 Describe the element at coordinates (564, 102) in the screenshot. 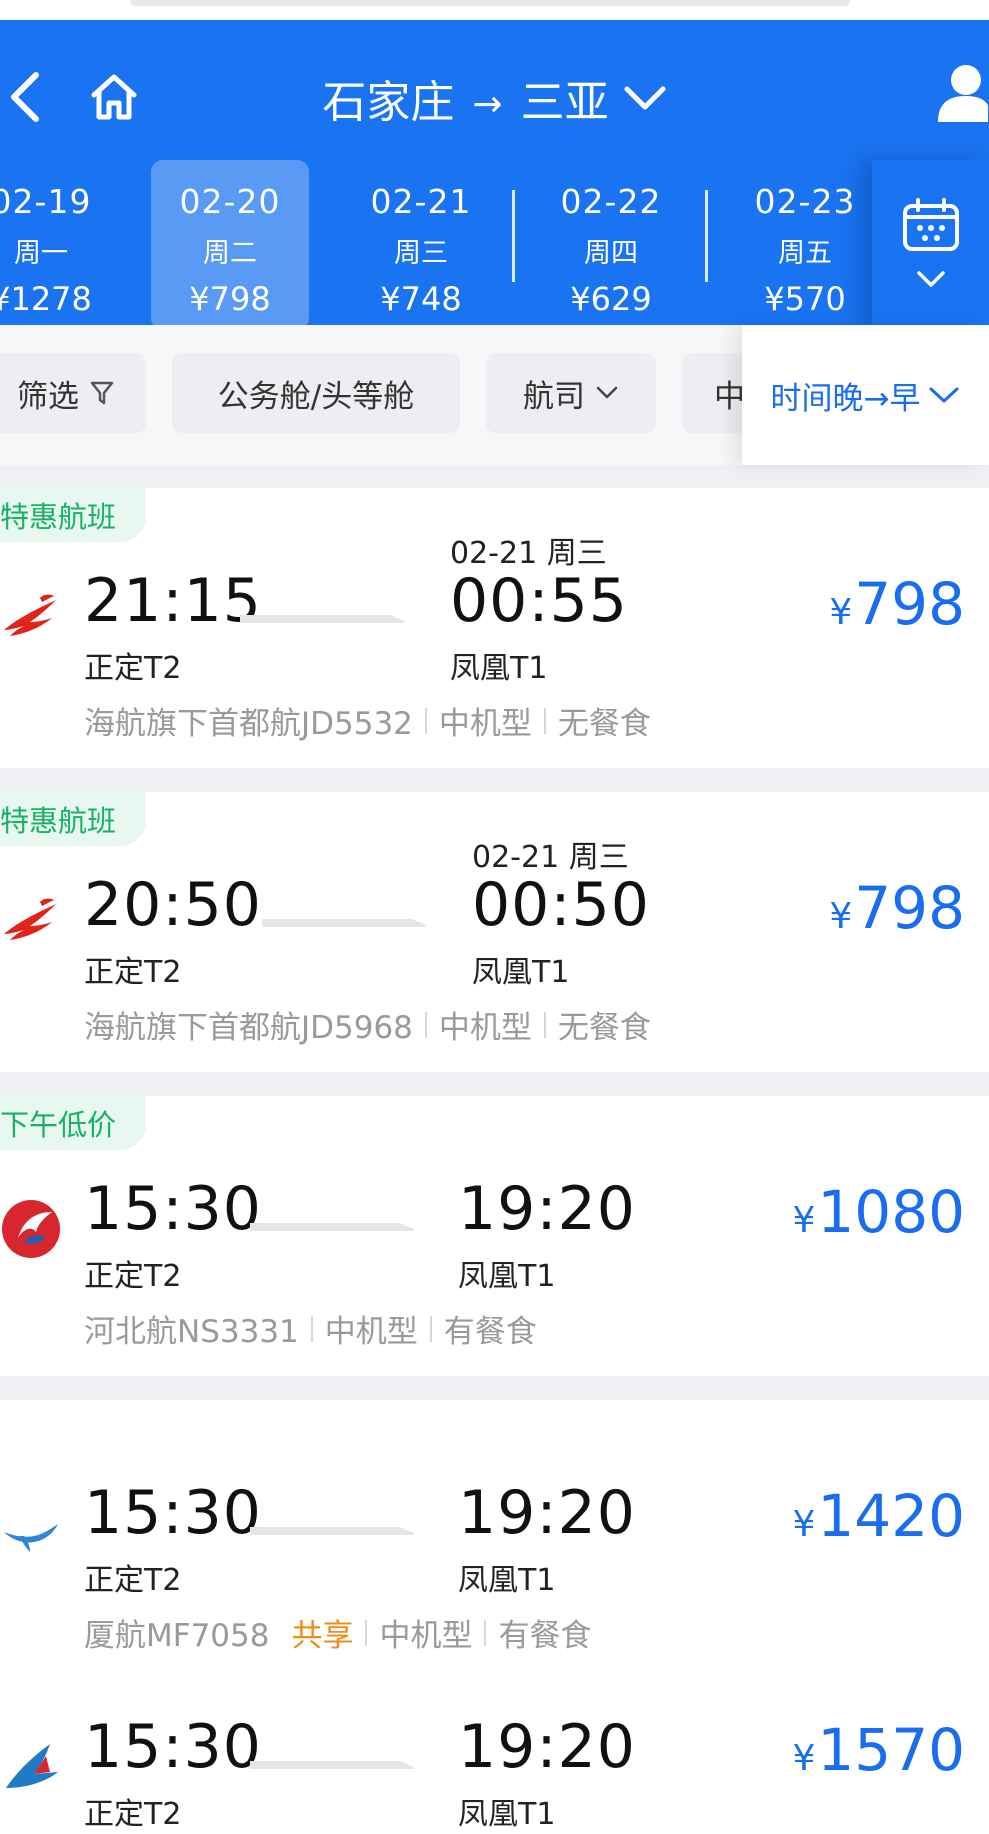

I see `destination-city: 三亚` at that location.